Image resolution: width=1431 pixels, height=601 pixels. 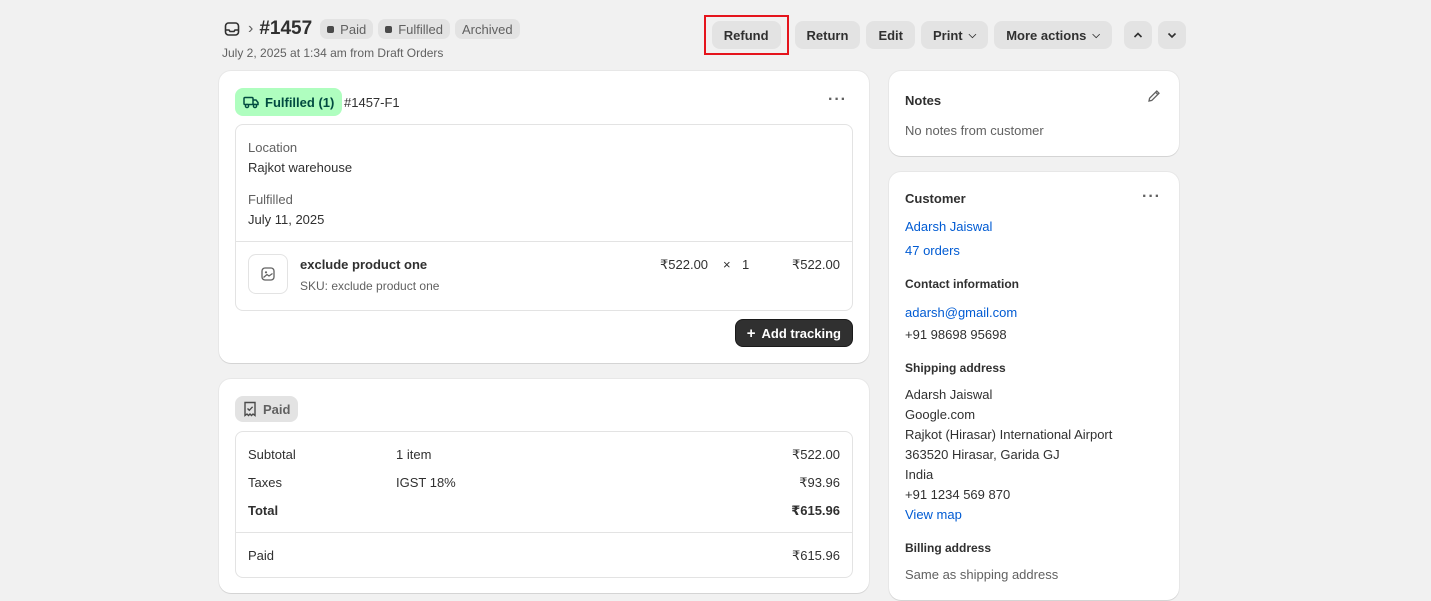 What do you see at coordinates (974, 130) in the screenshot?
I see `notes-text: No notes from customer` at bounding box center [974, 130].